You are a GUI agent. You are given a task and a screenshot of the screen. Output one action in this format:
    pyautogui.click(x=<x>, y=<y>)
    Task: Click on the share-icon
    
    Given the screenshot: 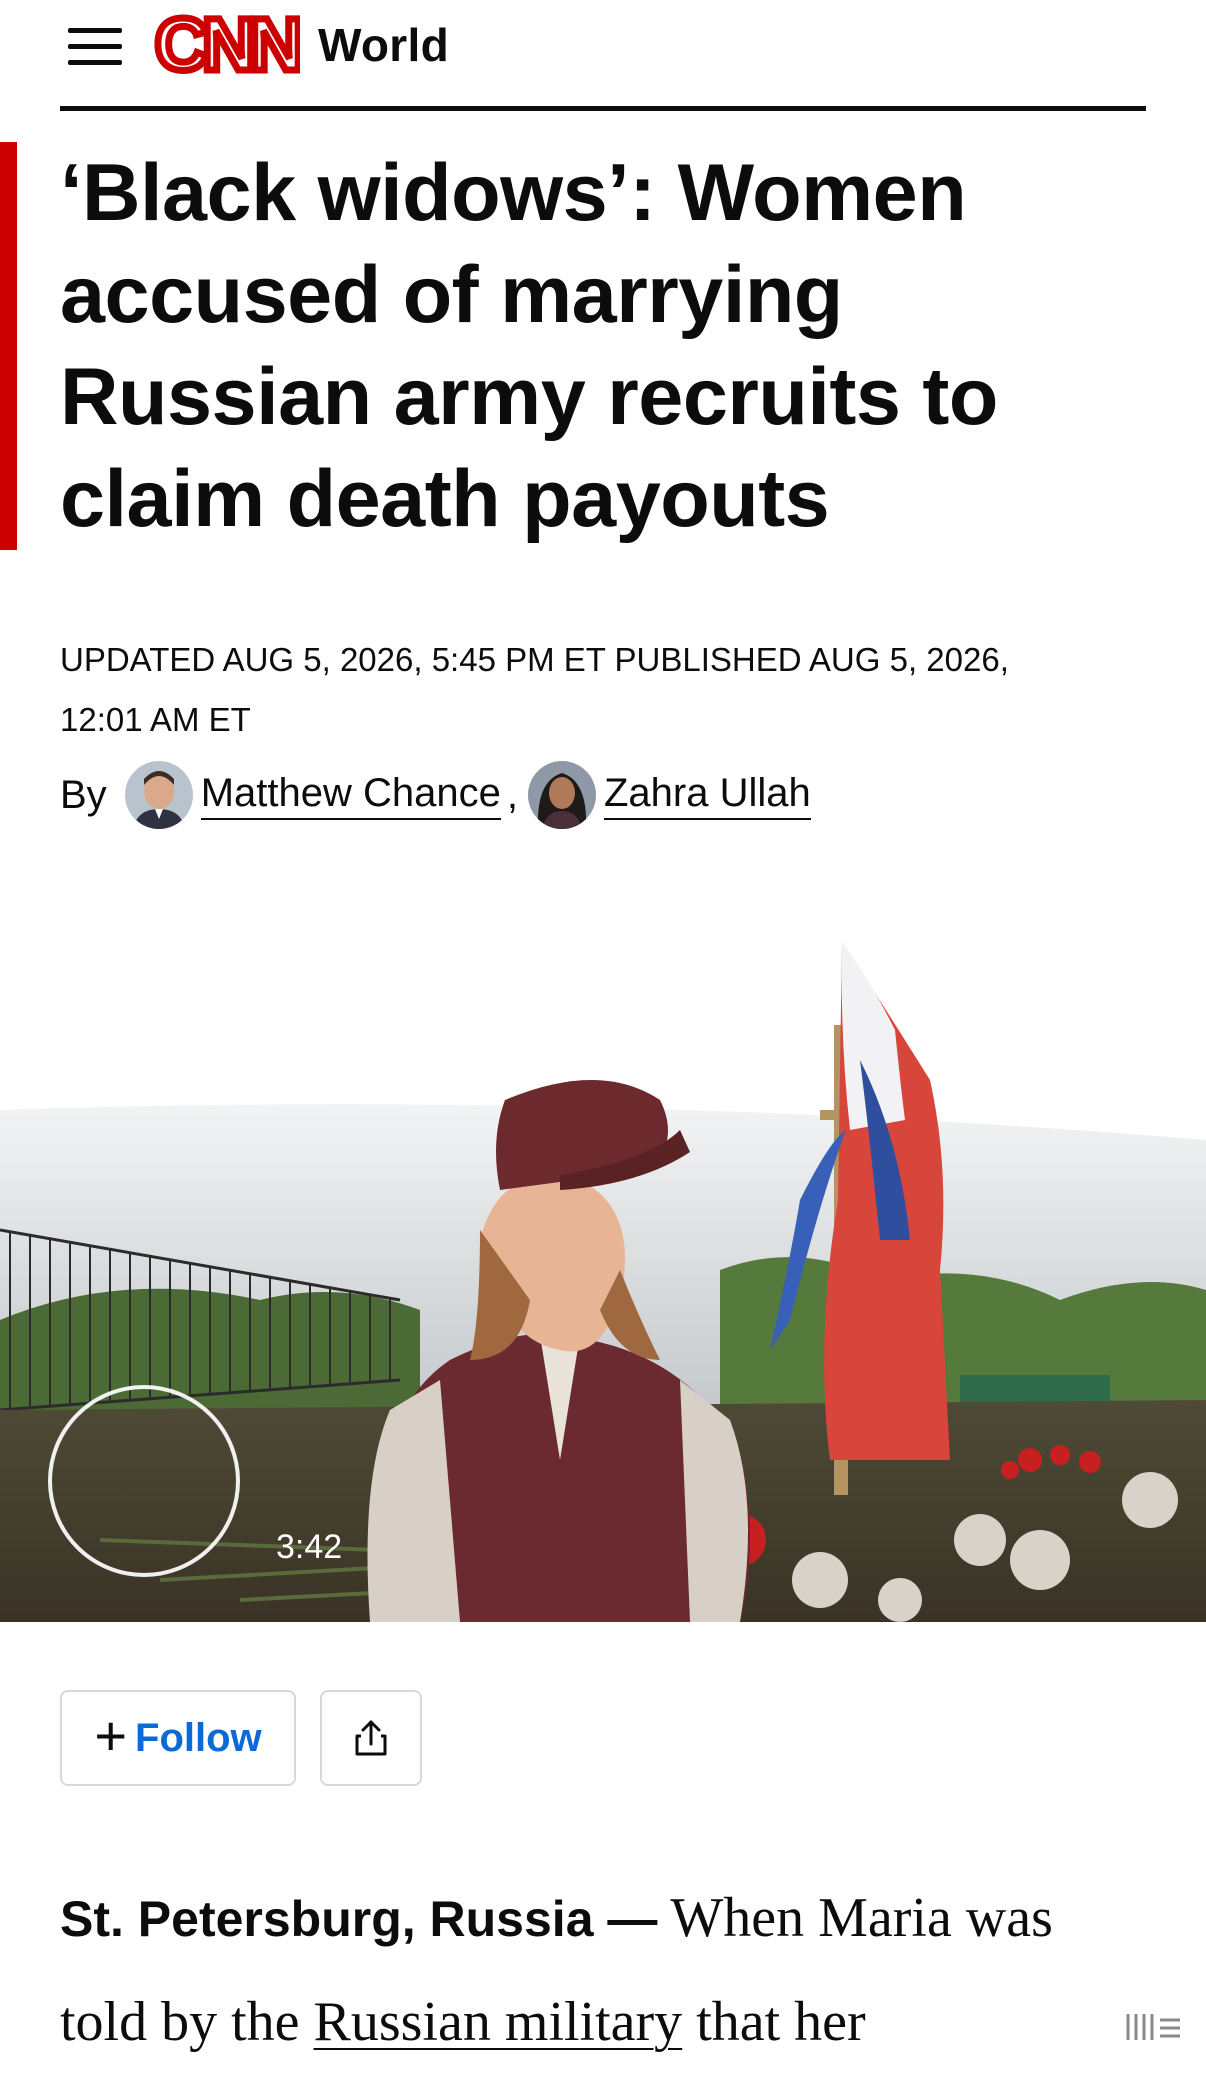 What is the action you would take?
    pyautogui.click(x=371, y=1738)
    